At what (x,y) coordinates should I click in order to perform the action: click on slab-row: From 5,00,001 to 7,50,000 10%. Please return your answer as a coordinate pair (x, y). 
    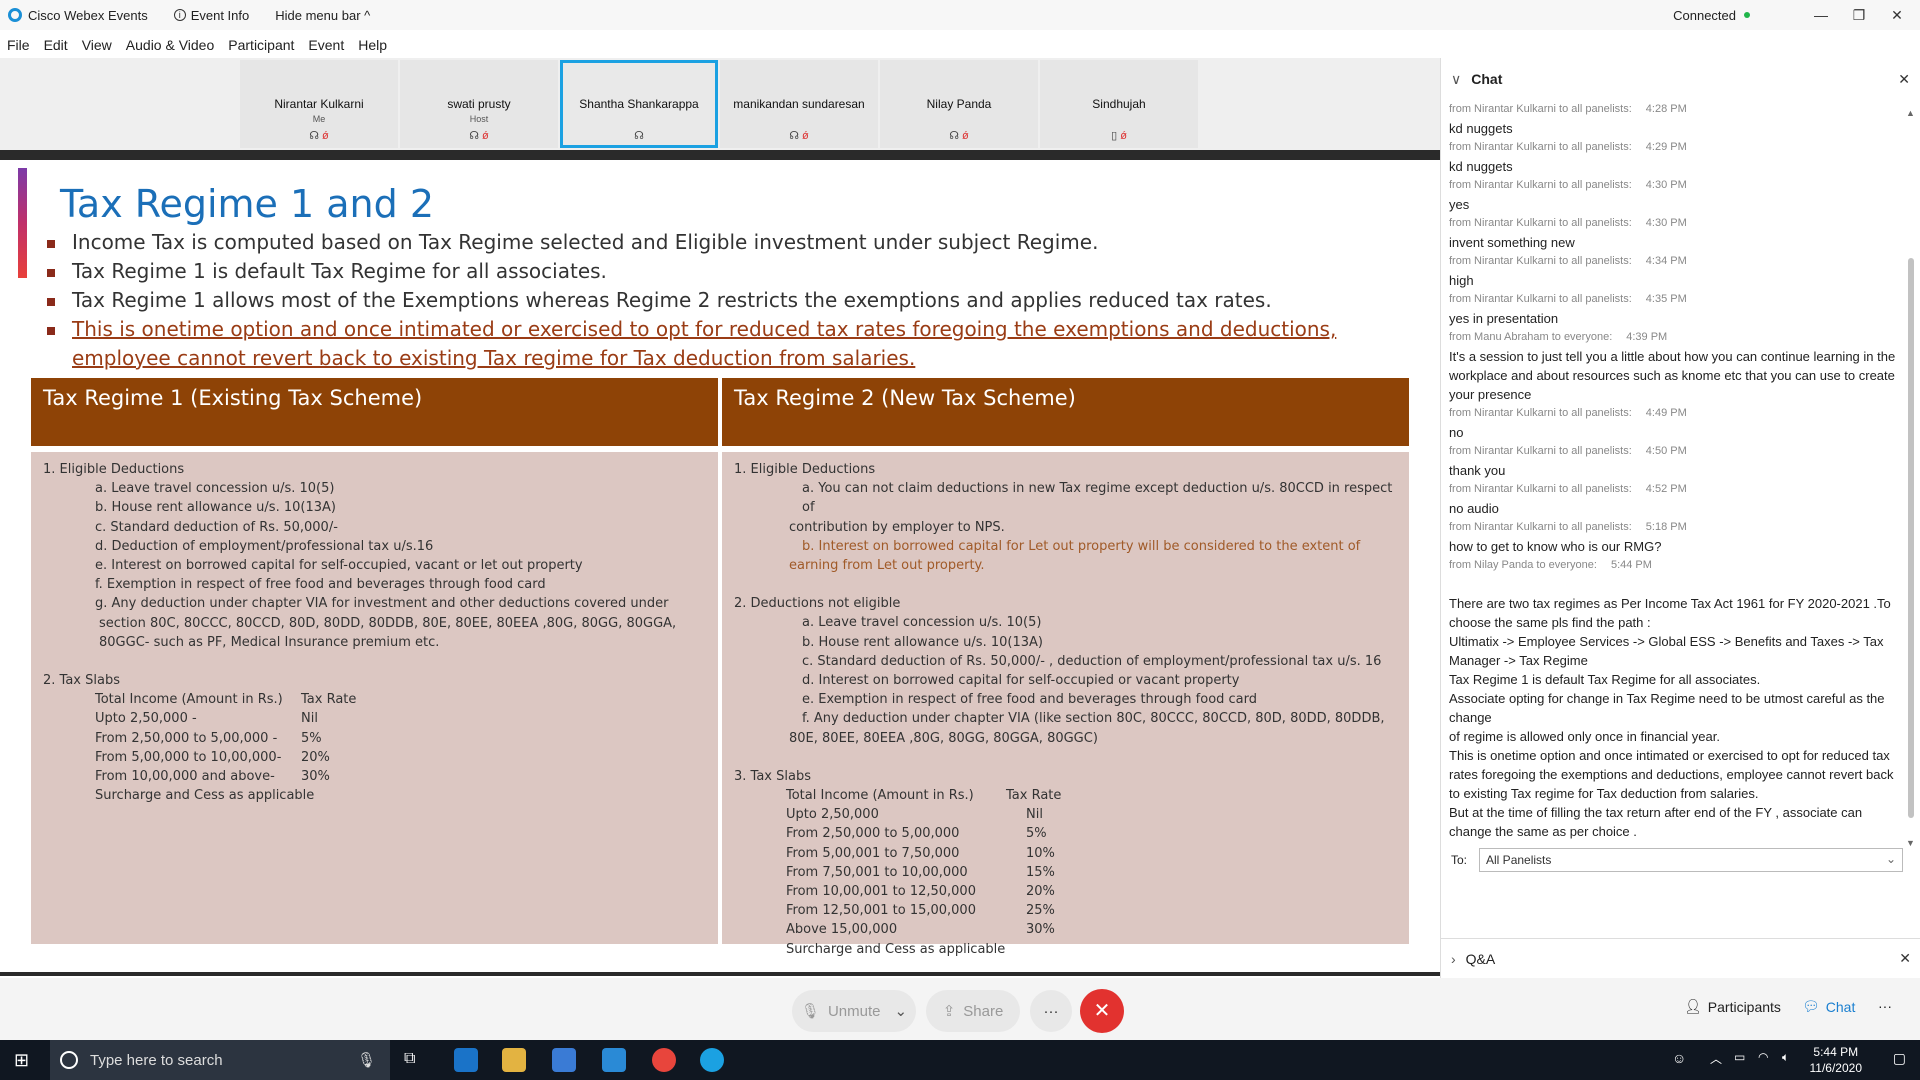
    Looking at the image, I should click on (1065, 853).